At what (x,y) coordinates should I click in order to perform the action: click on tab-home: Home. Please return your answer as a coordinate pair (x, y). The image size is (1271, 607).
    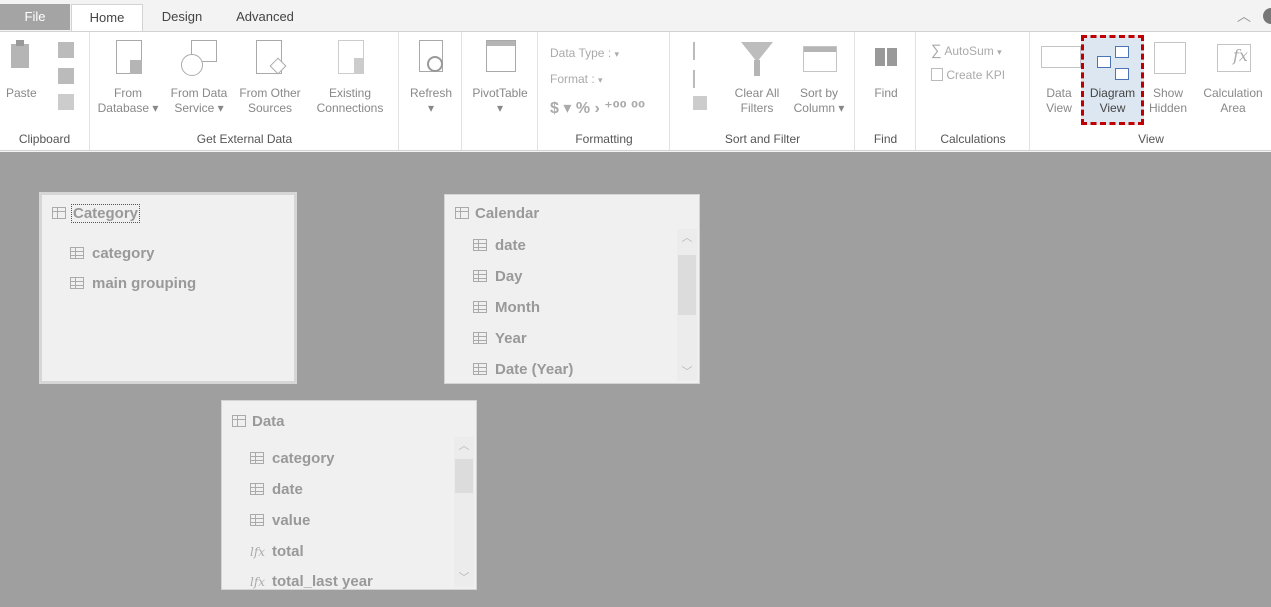
    Looking at the image, I should click on (107, 18).